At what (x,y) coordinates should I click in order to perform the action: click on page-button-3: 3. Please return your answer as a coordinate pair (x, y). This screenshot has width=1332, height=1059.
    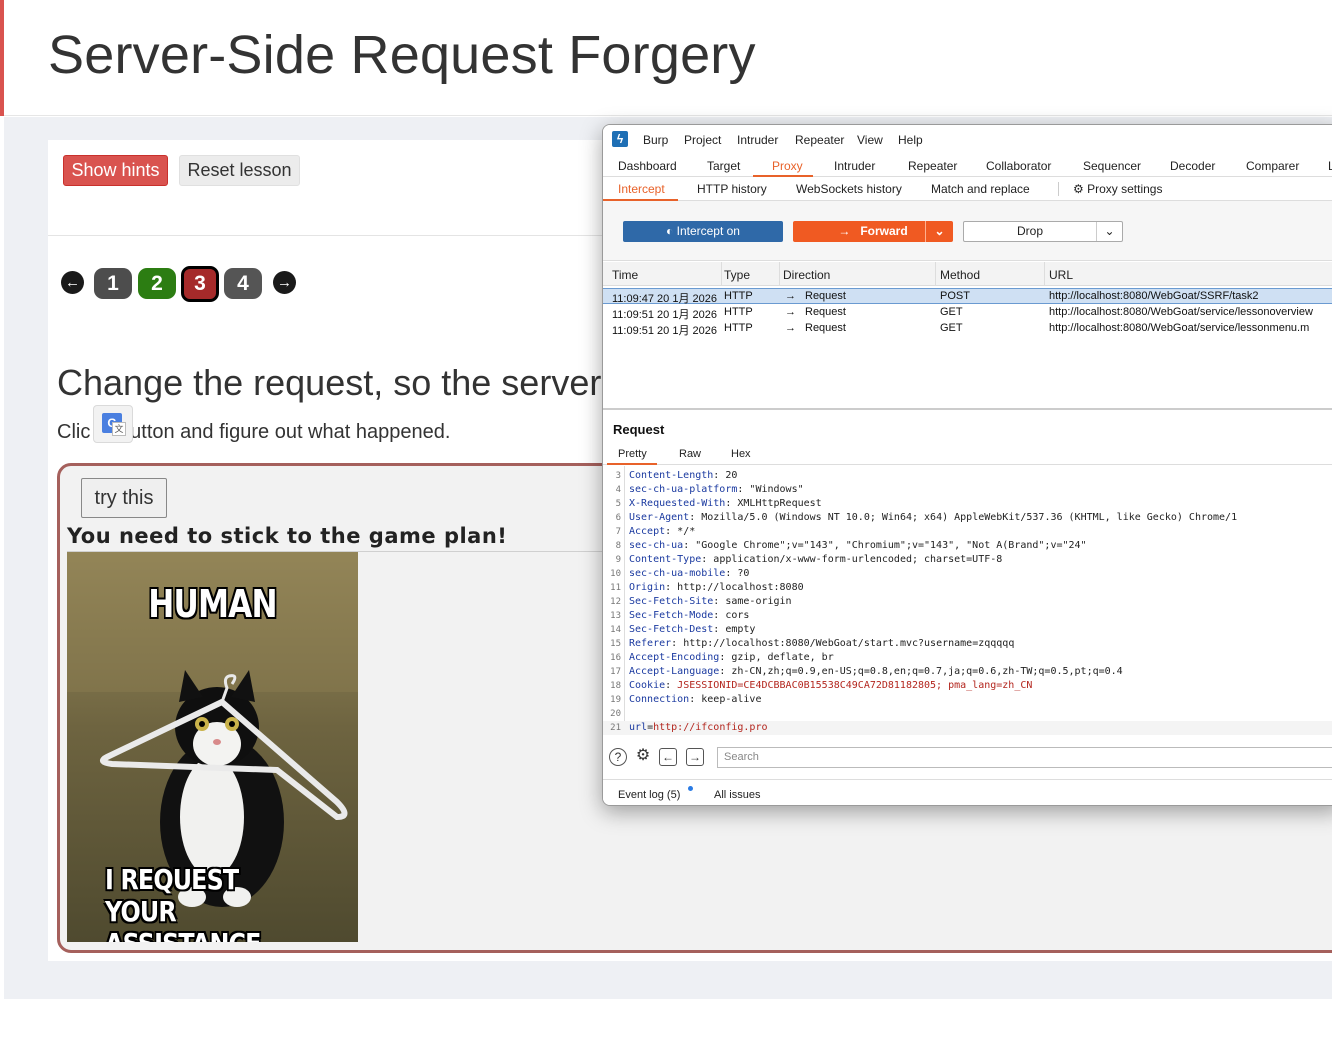
    Looking at the image, I should click on (200, 284).